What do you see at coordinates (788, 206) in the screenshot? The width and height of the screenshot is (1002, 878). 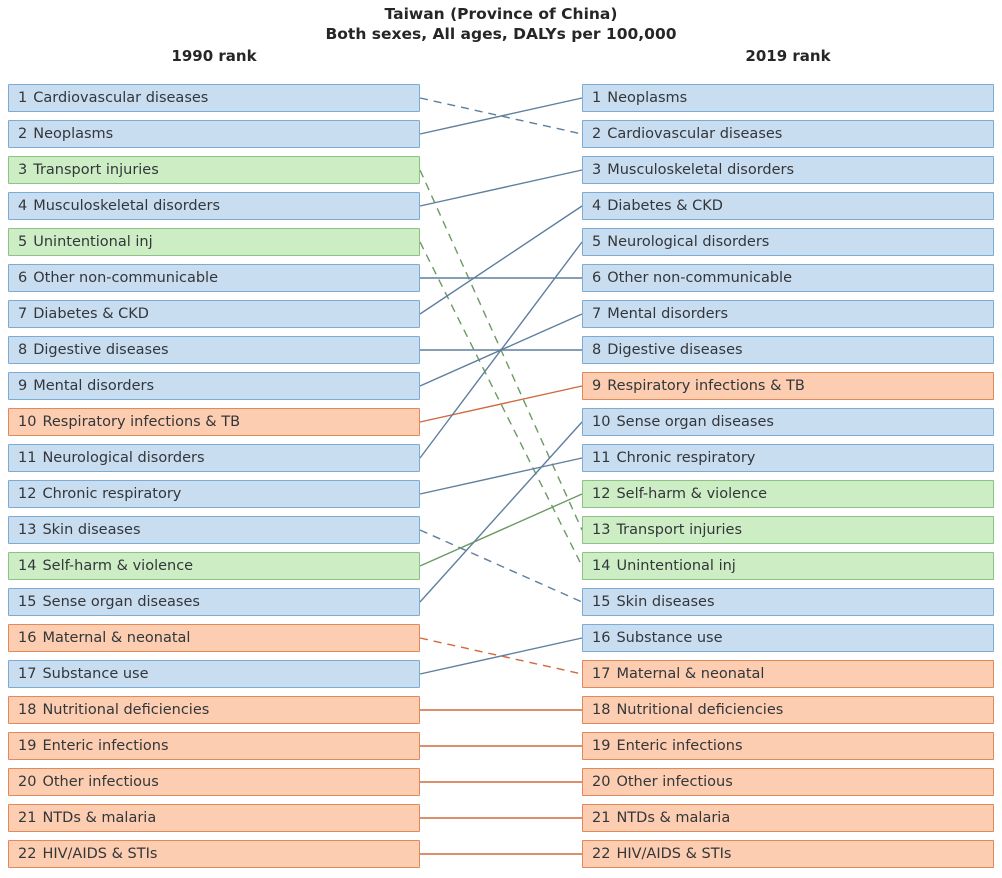 I see `rank-box: 4 Diabetes & CKD` at bounding box center [788, 206].